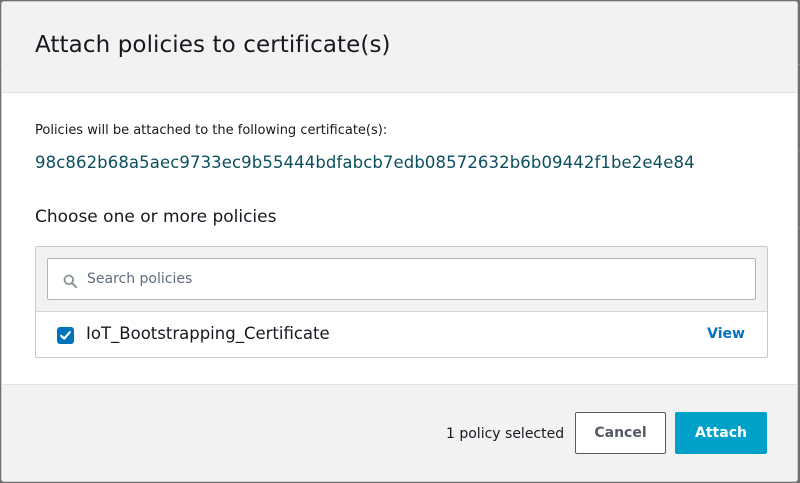 The height and width of the screenshot is (483, 800). What do you see at coordinates (208, 333) in the screenshot?
I see `policy-name: IoT_Bootstrapping_Certificate` at bounding box center [208, 333].